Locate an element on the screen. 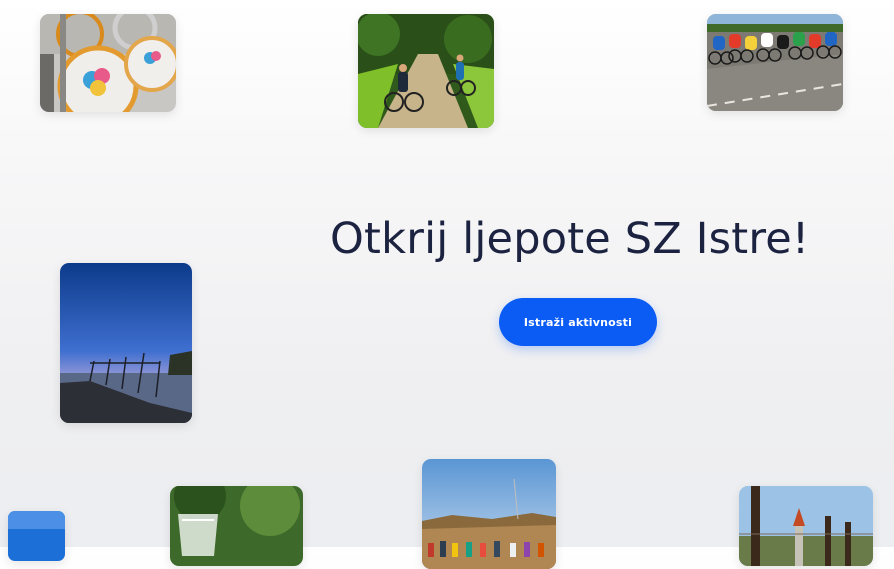  road-race-image is located at coordinates (775, 62).